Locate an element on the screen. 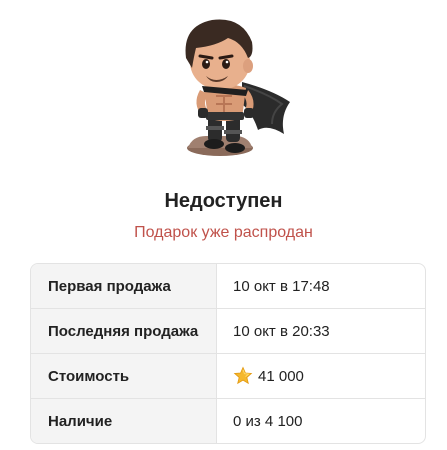 Image resolution: width=447 pixels, height=450 pixels. availability-value: 0 из 4 100 is located at coordinates (268, 421).